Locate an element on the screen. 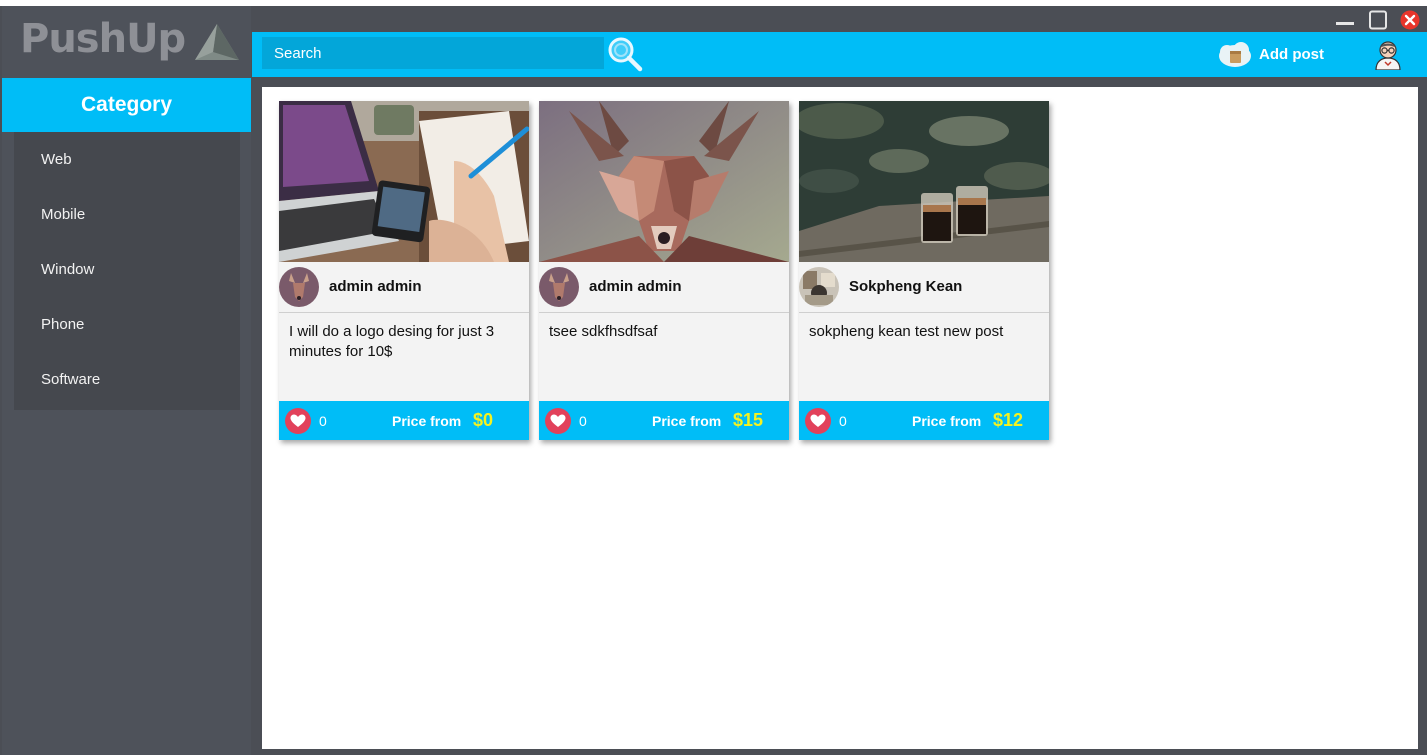 Image resolution: width=1427 pixels, height=755 pixels. minimize-icon is located at coordinates (1345, 20).